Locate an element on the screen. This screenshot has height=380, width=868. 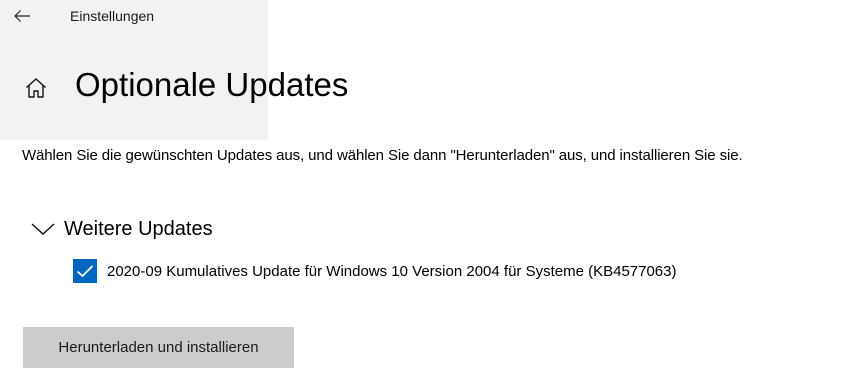
section-title: Weitere Updates is located at coordinates (138, 228).